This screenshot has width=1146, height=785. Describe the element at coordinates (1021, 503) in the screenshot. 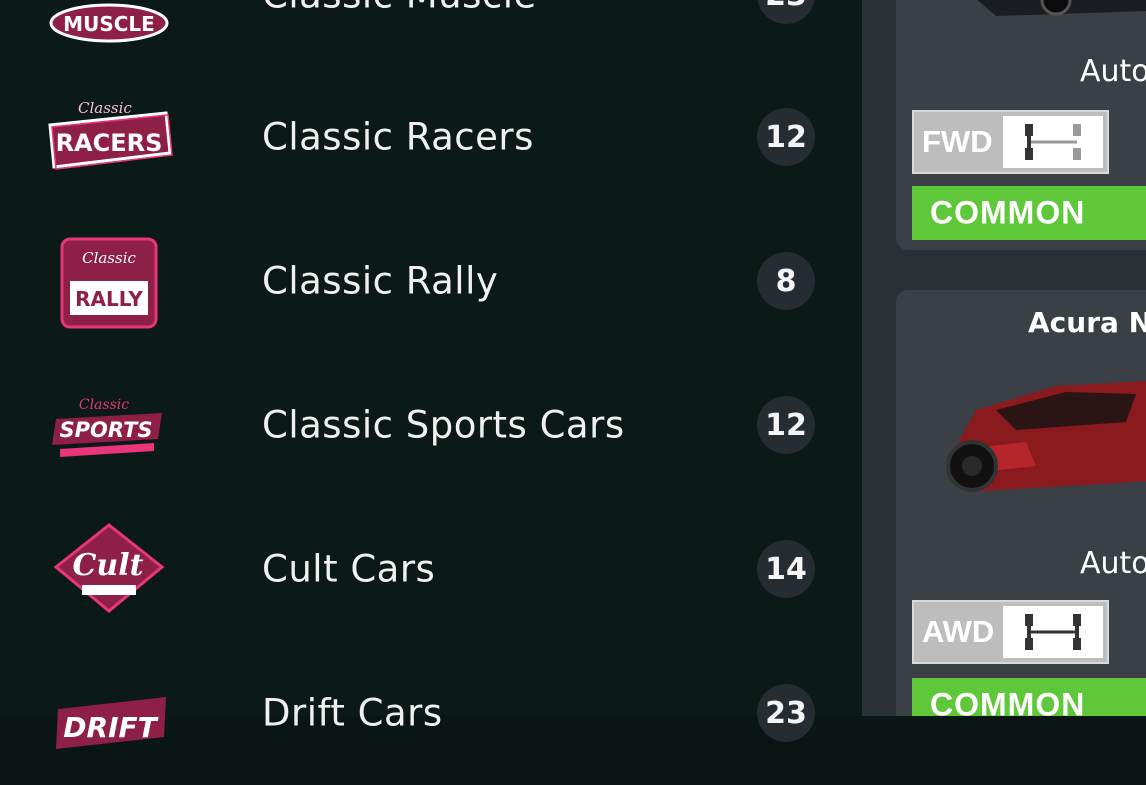

I see `car-card: Acura N Auto AWD COMMON` at that location.